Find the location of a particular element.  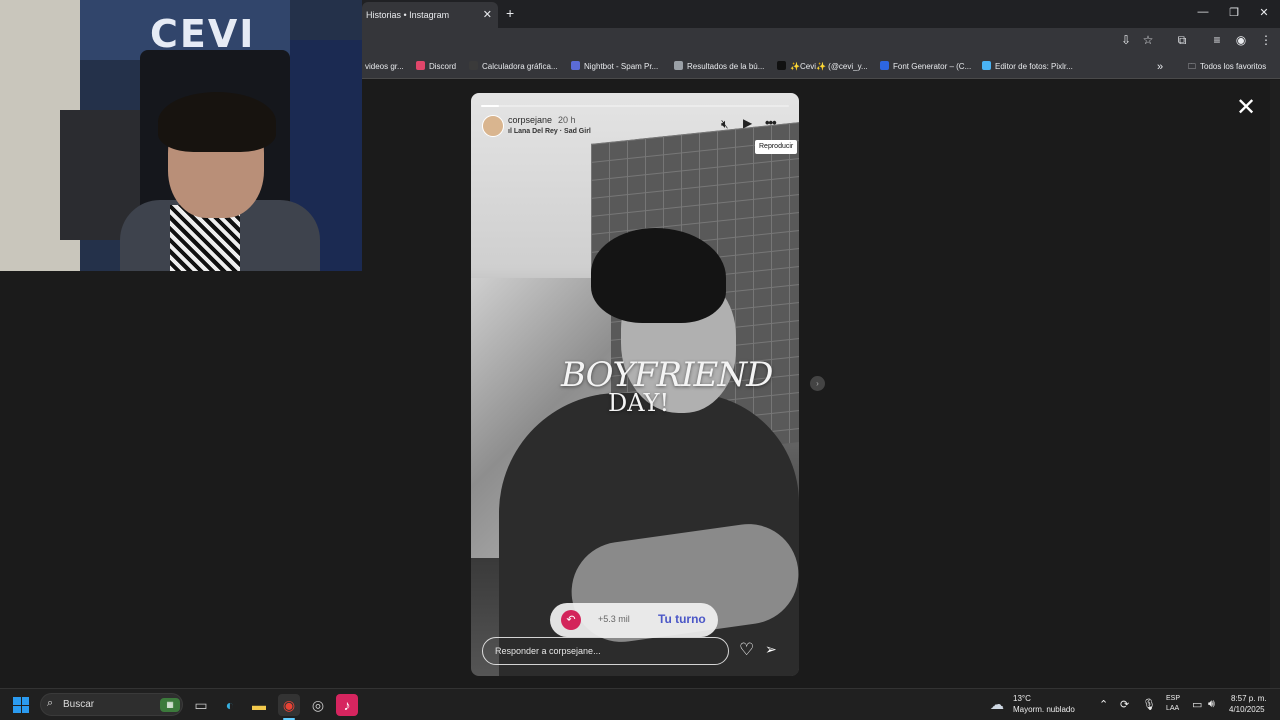

minimize-button: — is located at coordinates (1203, 12).